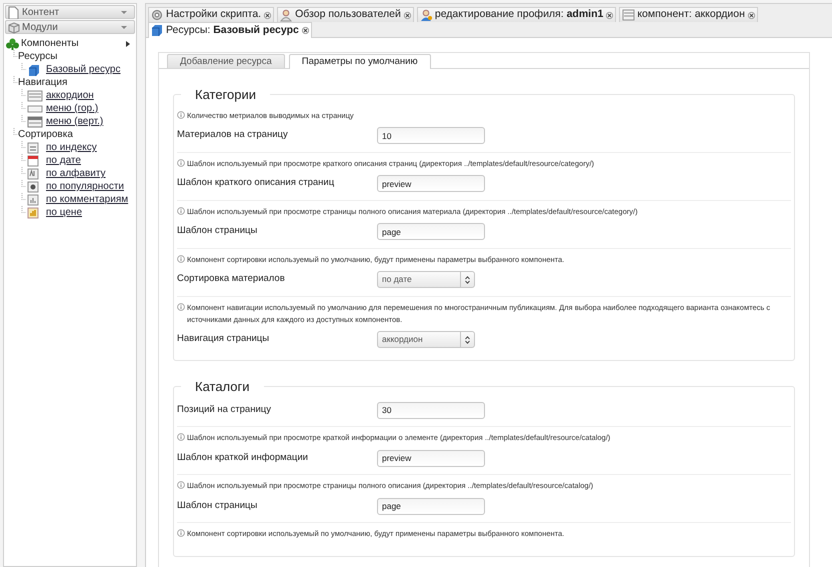  Describe the element at coordinates (426, 15) in the screenshot. I see `user-edit-icon` at that location.